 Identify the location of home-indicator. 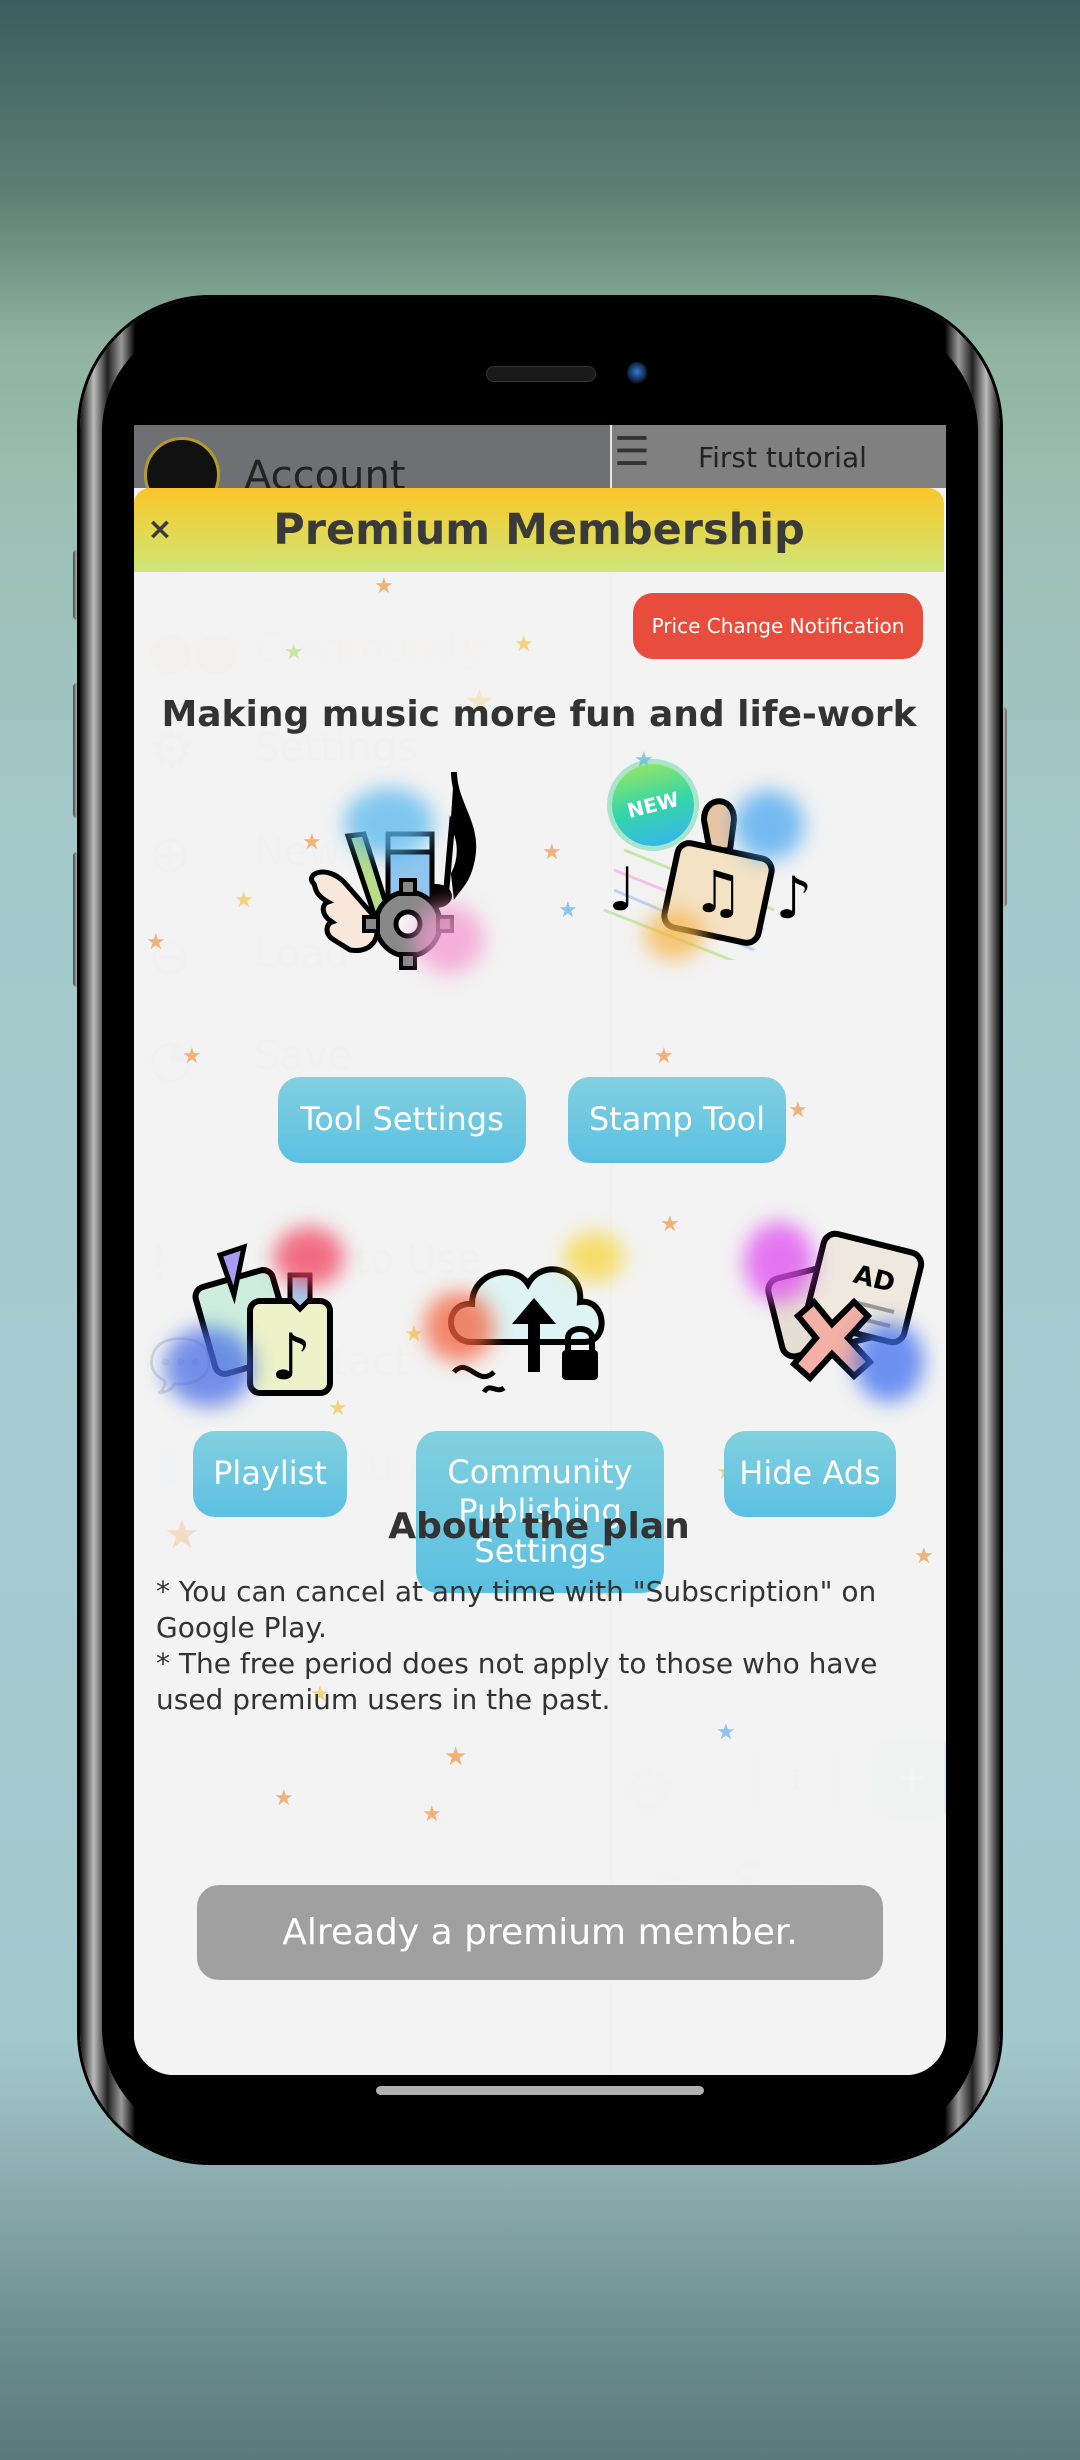
(540, 2090).